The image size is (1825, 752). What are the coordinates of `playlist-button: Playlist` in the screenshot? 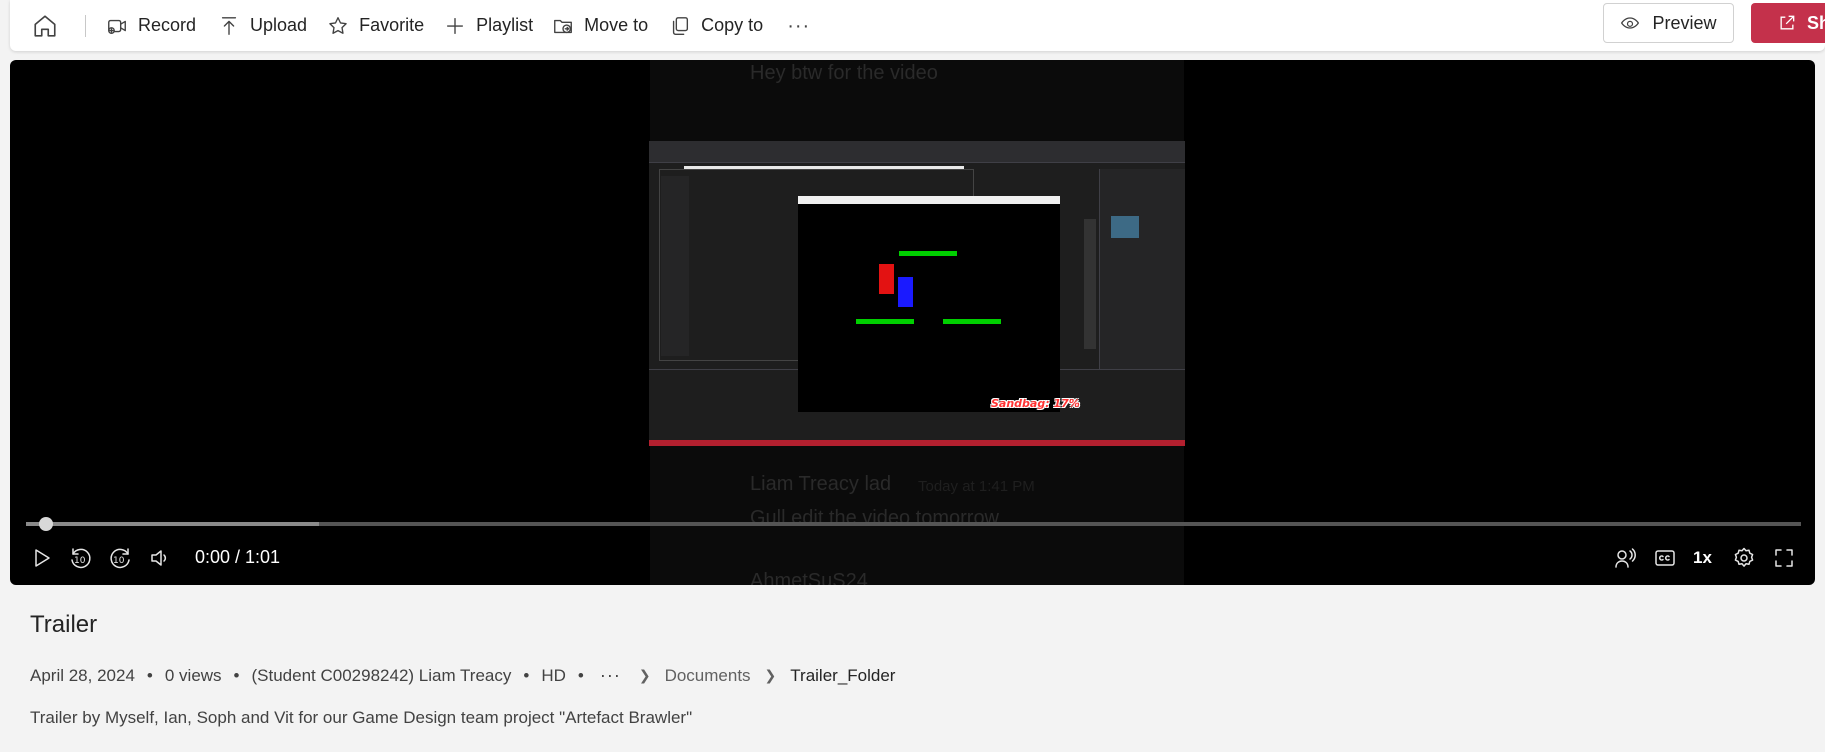 It's located at (488, 25).